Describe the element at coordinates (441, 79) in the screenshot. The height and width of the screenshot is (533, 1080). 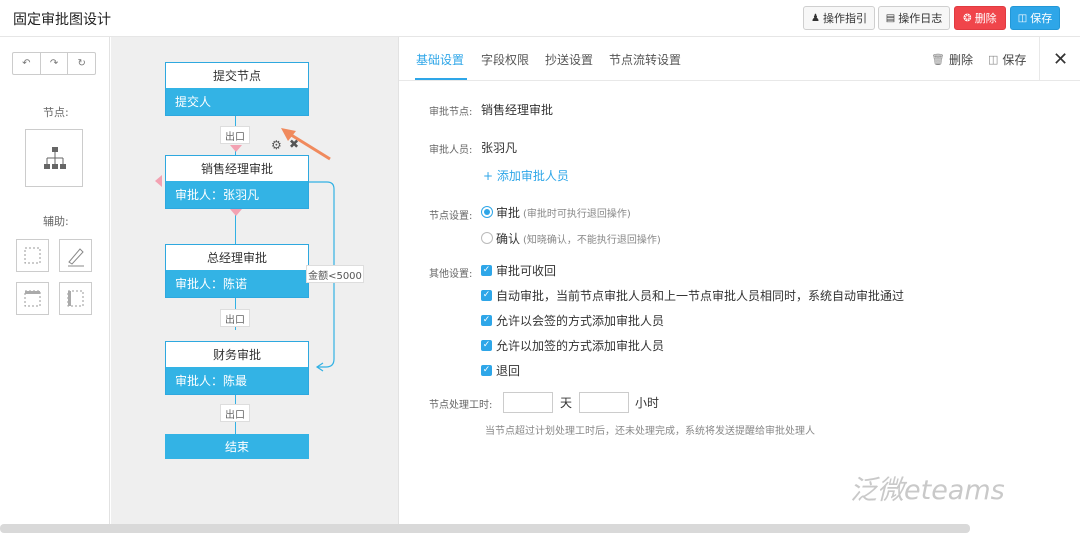
I see `active-tab-indicator` at that location.